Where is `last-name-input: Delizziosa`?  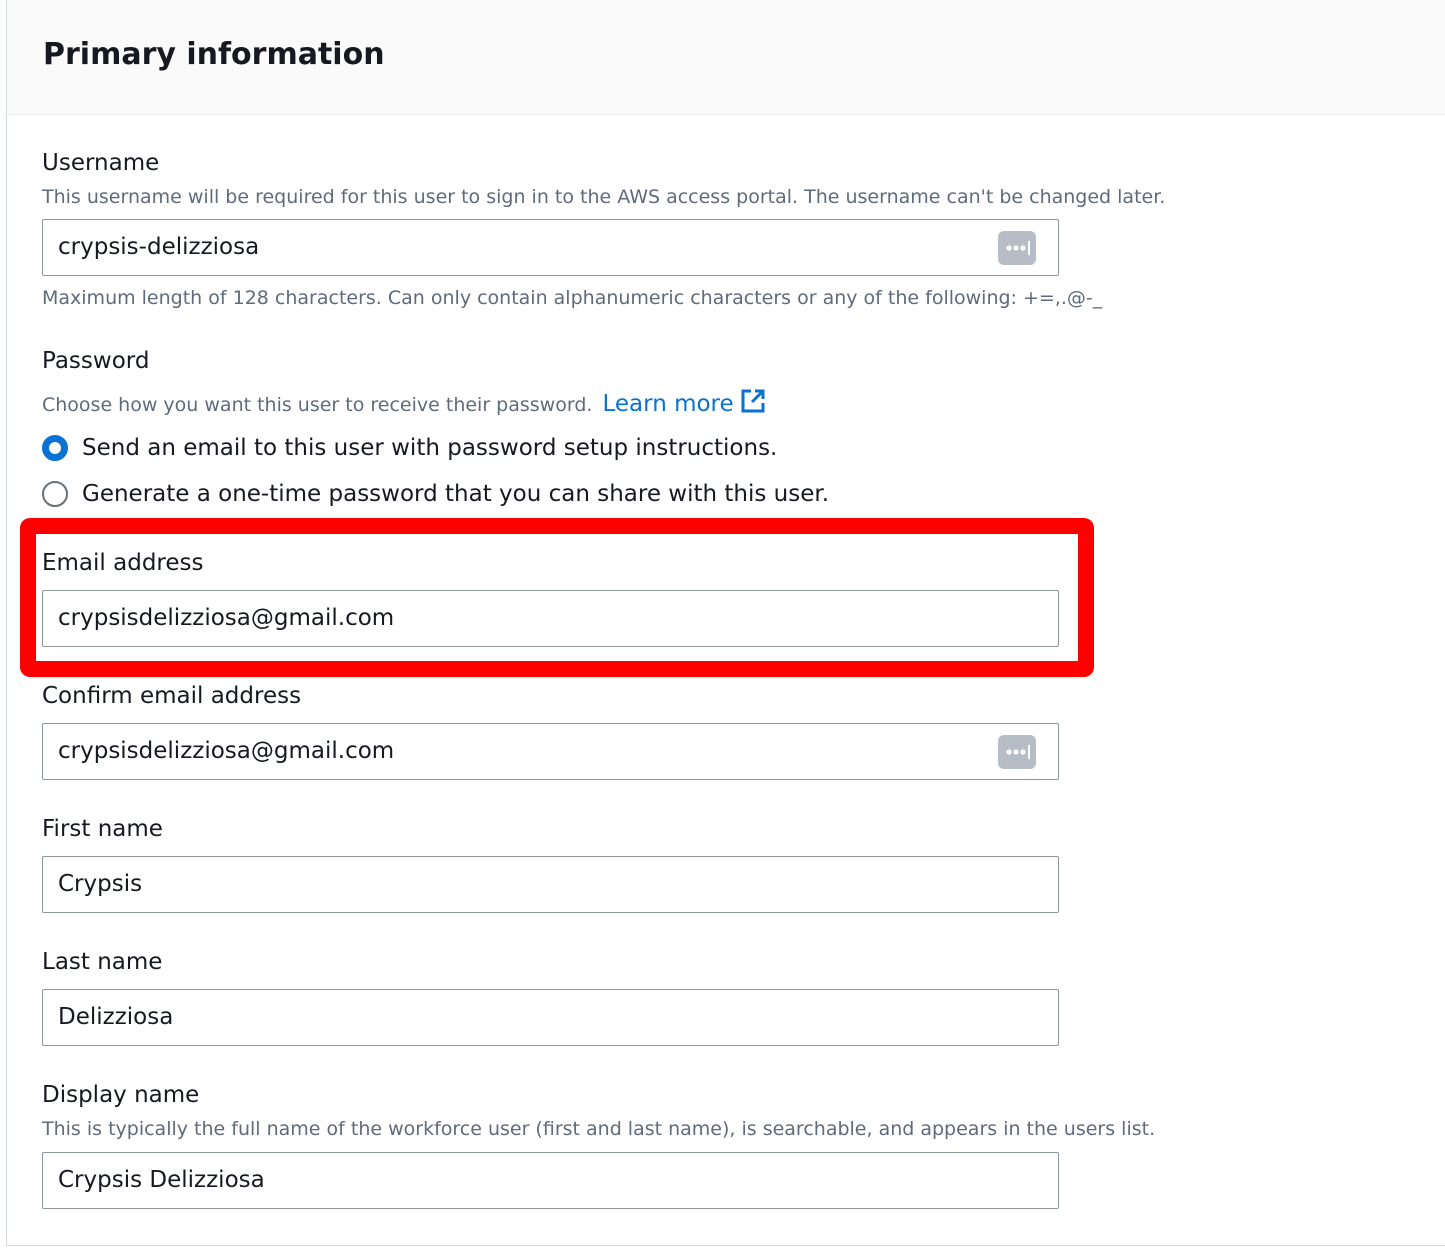
last-name-input: Delizziosa is located at coordinates (550, 1017).